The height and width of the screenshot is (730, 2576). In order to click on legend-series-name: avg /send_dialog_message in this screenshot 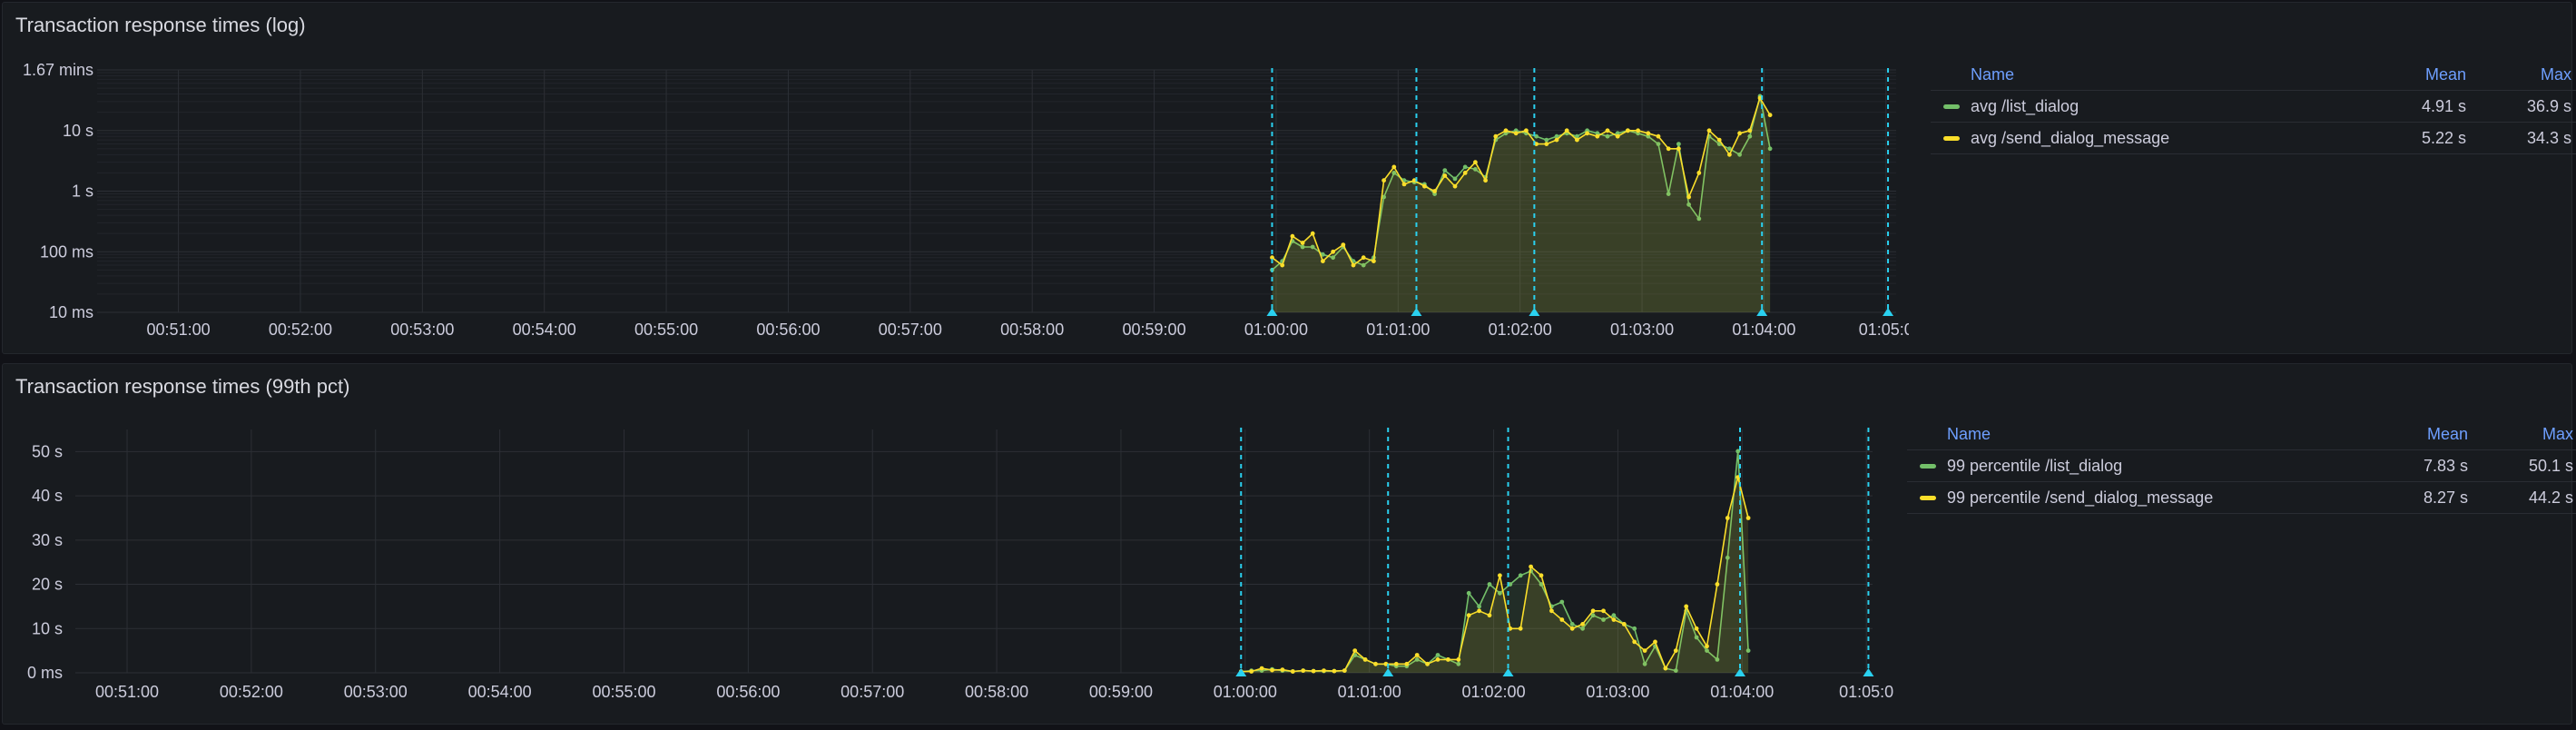, I will do `click(2070, 138)`.